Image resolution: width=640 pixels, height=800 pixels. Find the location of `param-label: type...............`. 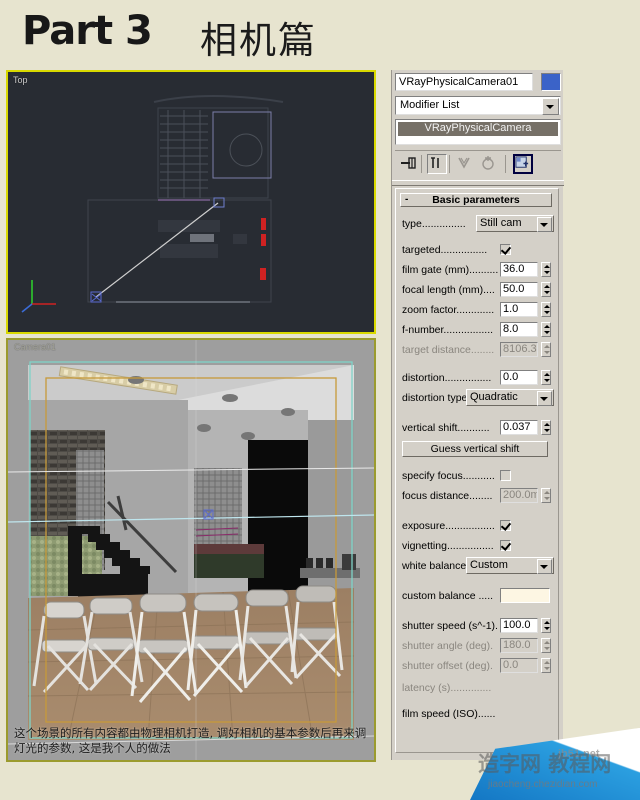

param-label: type............... is located at coordinates (434, 224).